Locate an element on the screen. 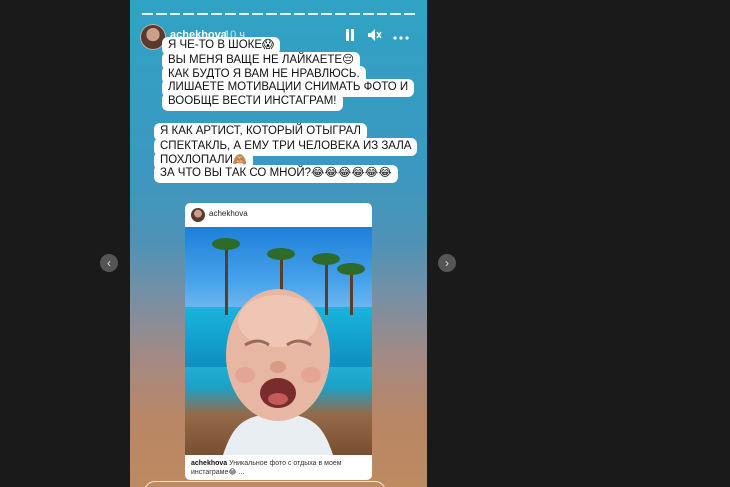  crying-baby-image is located at coordinates (278, 372).